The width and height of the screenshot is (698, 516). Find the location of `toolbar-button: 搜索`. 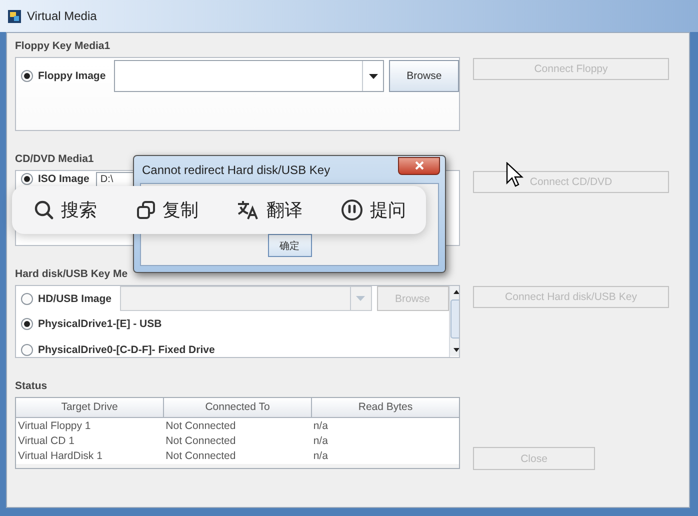

toolbar-button: 搜索 is located at coordinates (65, 210).